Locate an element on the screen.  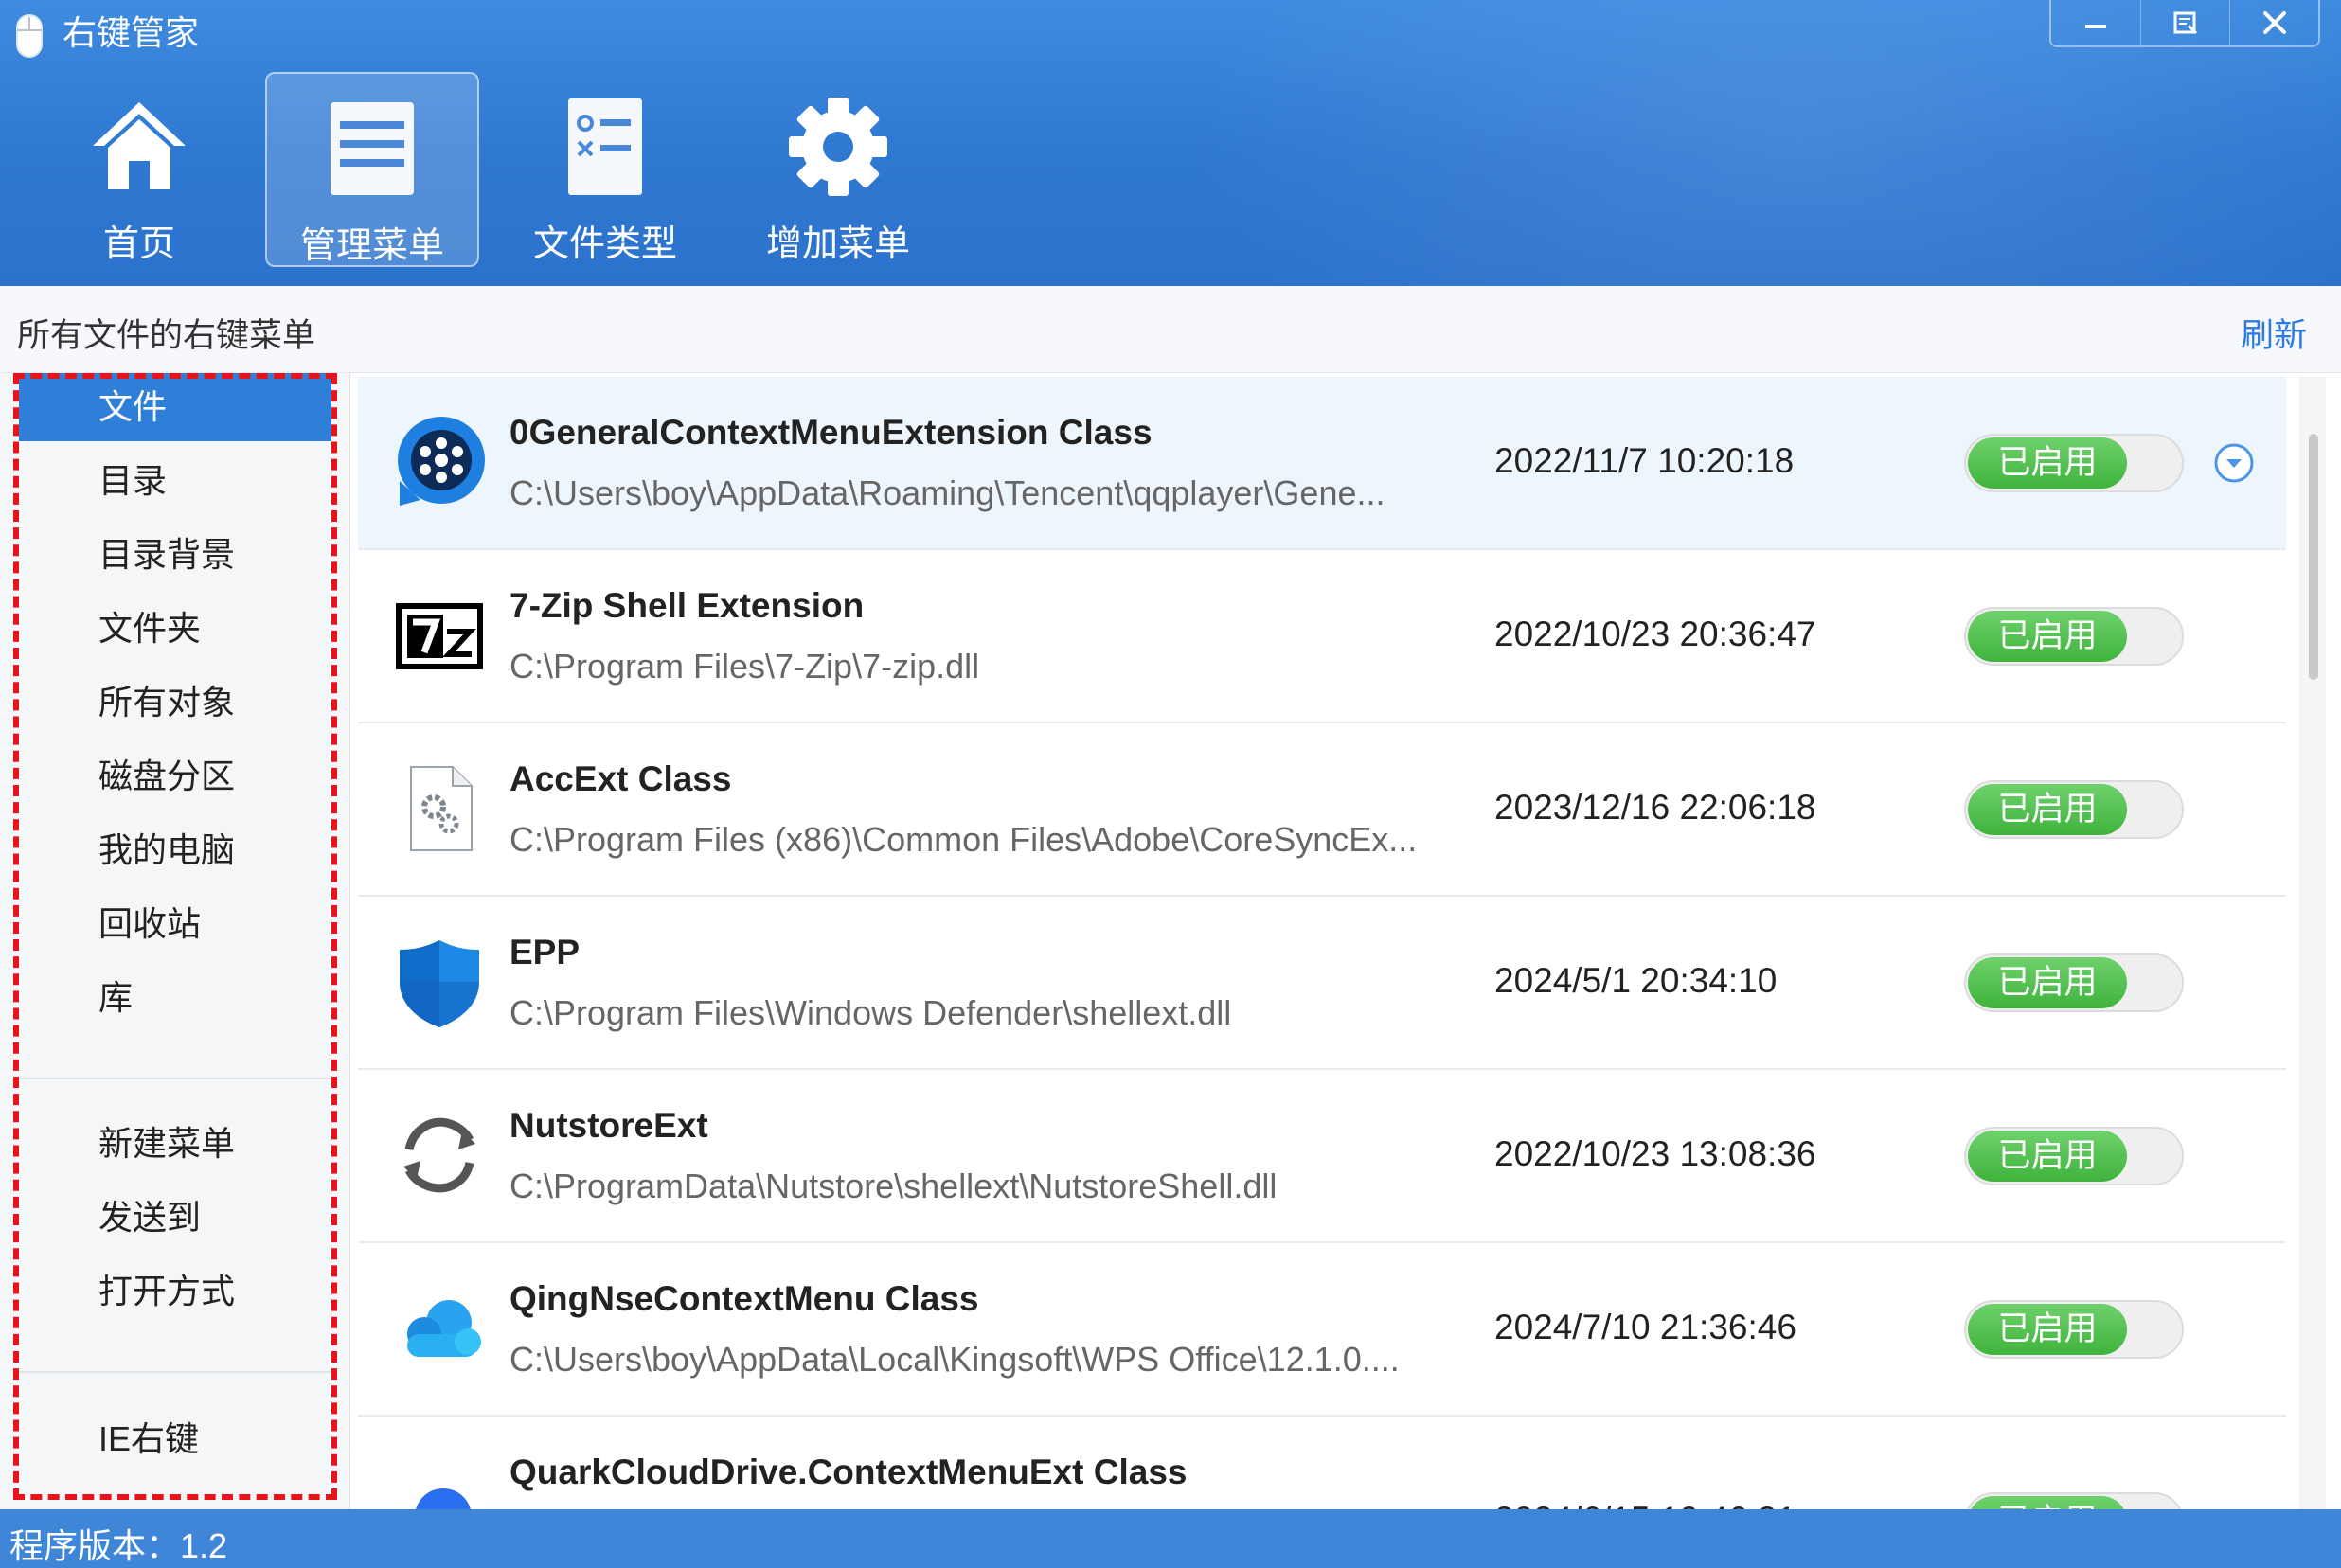
close-icon is located at coordinates (2274, 22).